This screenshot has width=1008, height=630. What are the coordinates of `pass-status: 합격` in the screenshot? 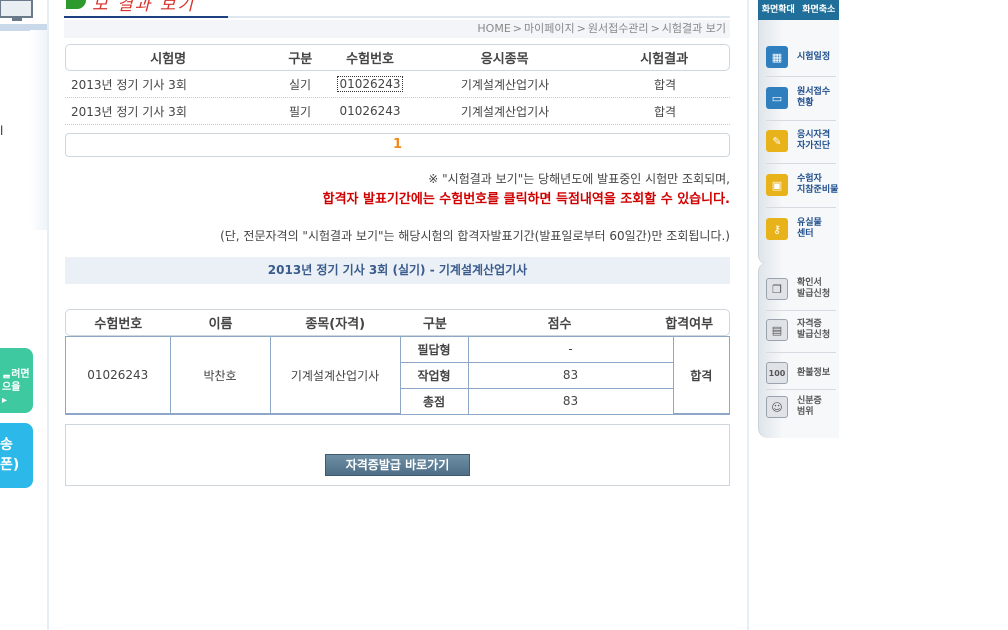 It's located at (700, 375).